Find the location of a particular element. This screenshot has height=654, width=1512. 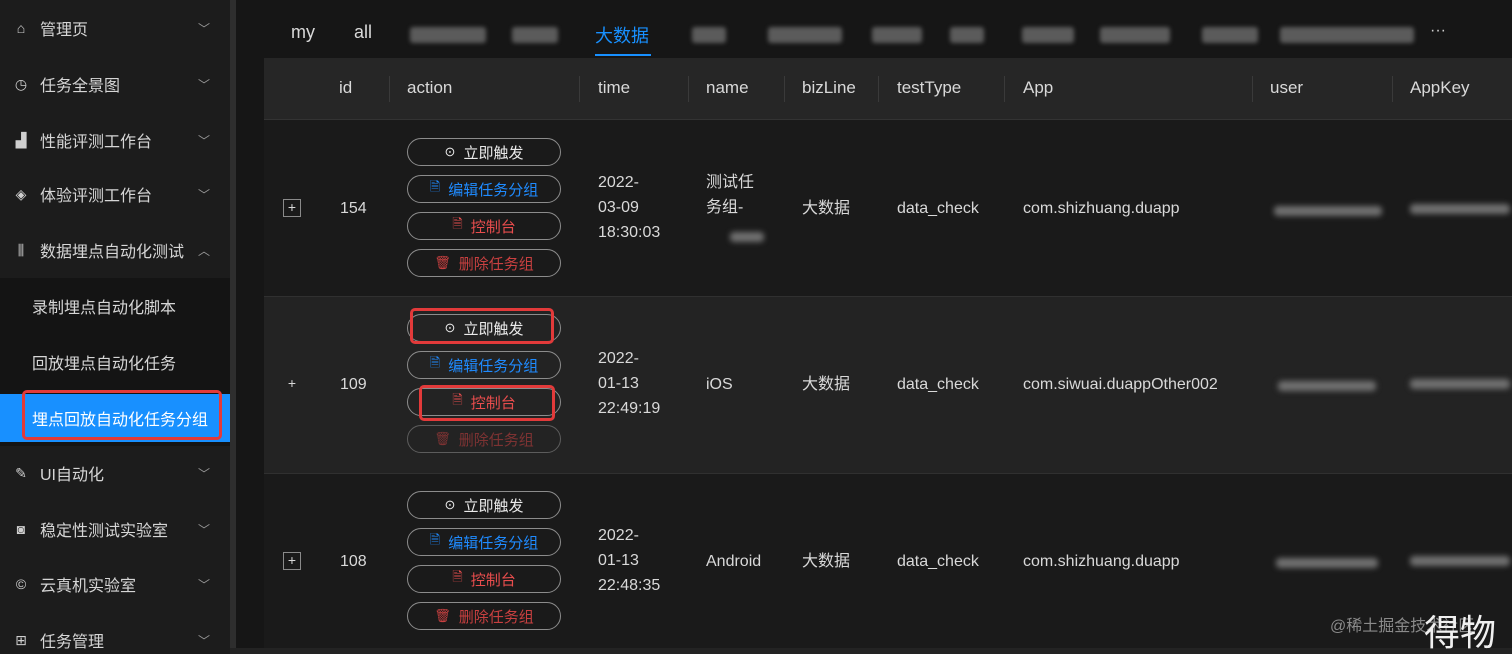

diamond-icon: ◈ is located at coordinates (21, 193).